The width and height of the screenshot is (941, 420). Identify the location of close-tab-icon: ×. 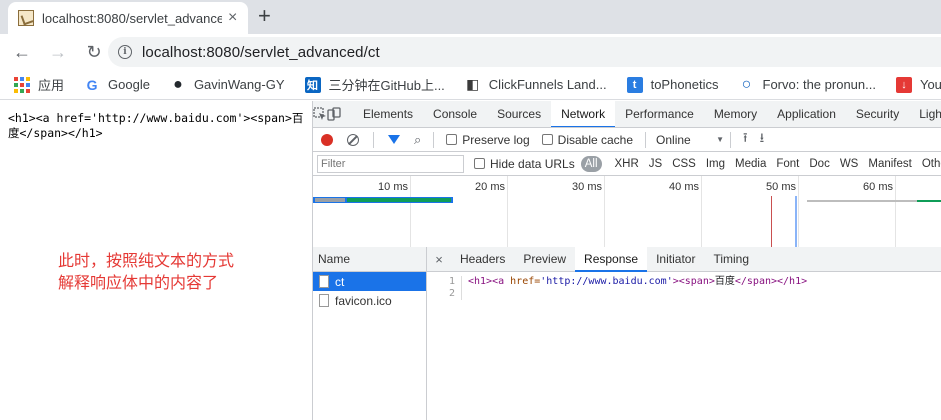
(232, 18).